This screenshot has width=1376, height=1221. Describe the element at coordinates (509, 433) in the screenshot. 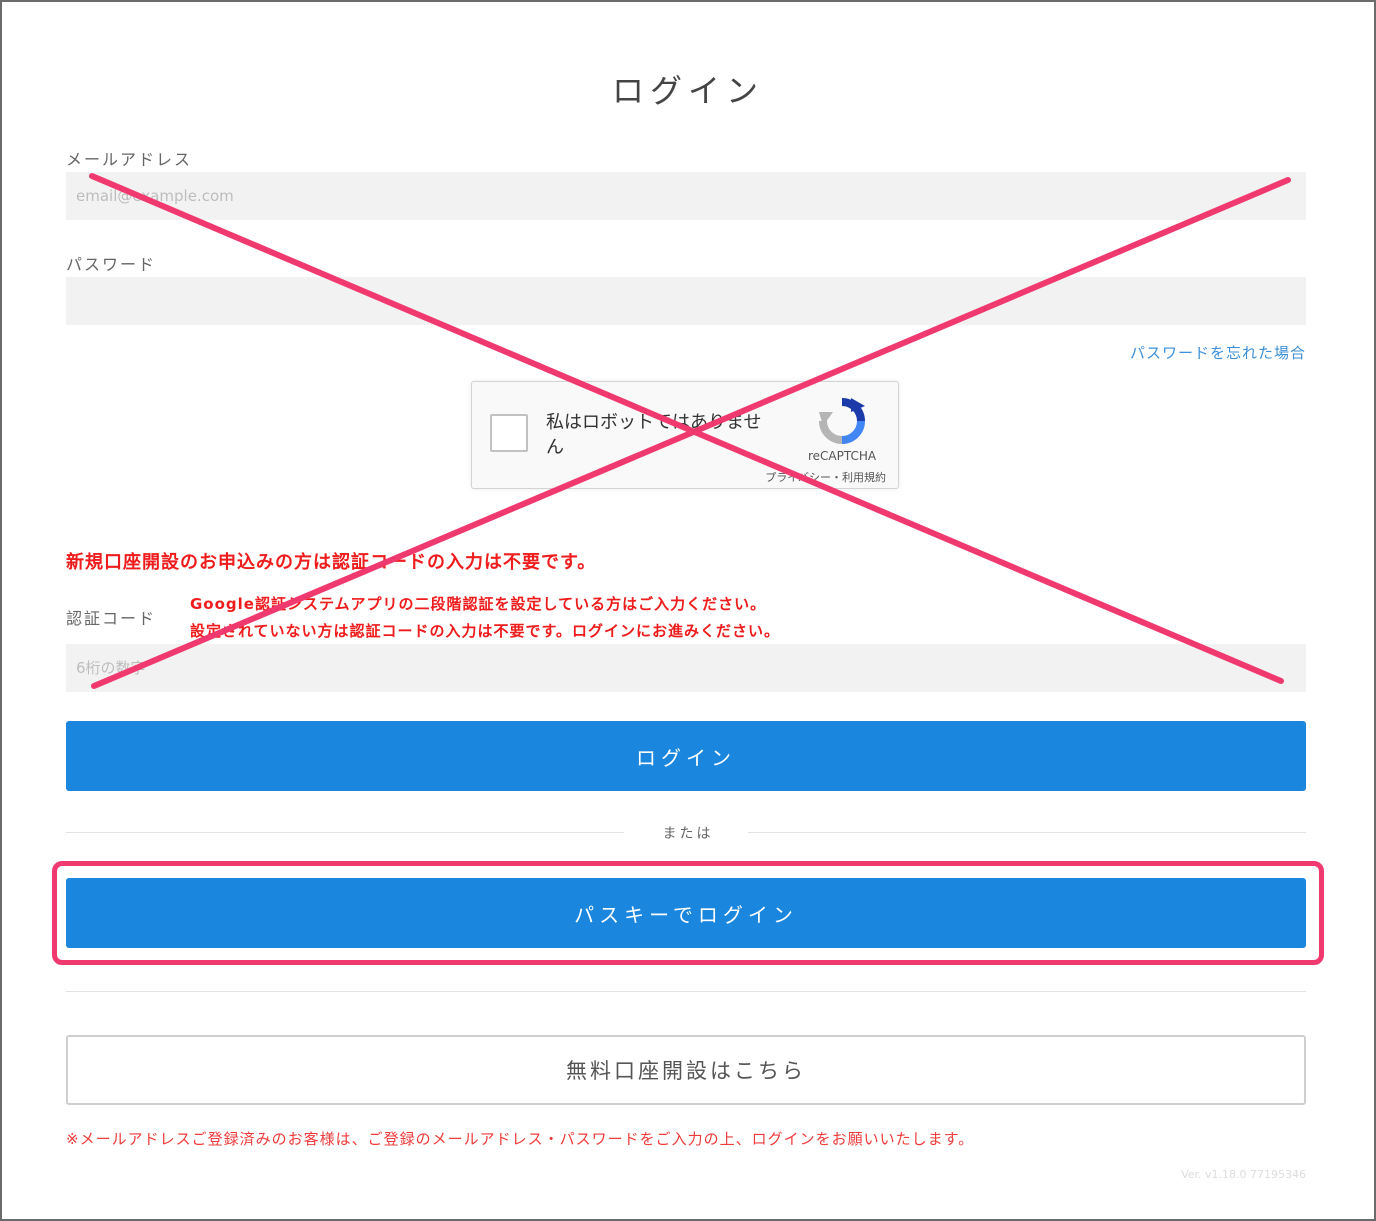

I see `recaptcha-checkbox` at that location.